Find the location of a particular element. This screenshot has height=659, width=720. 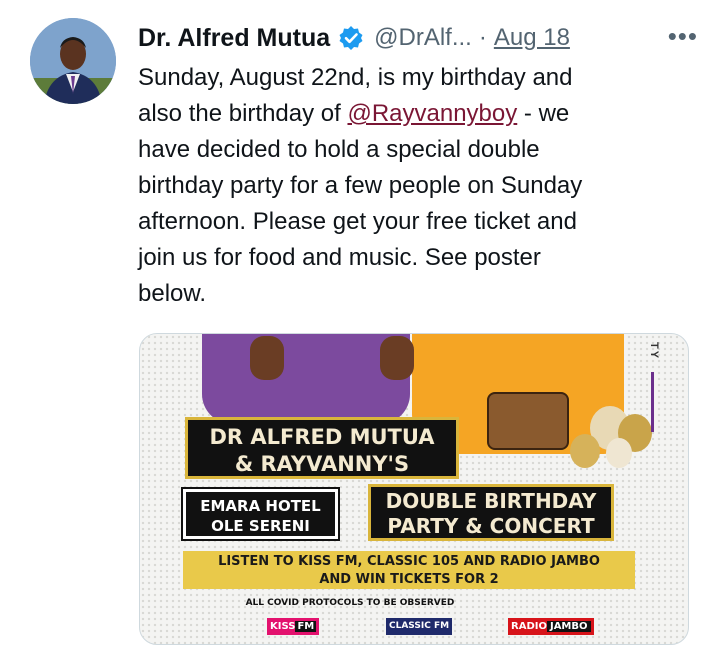

poster-title-text: DR ALFRED MUTUA & RAYVANNY'S is located at coordinates (322, 450).